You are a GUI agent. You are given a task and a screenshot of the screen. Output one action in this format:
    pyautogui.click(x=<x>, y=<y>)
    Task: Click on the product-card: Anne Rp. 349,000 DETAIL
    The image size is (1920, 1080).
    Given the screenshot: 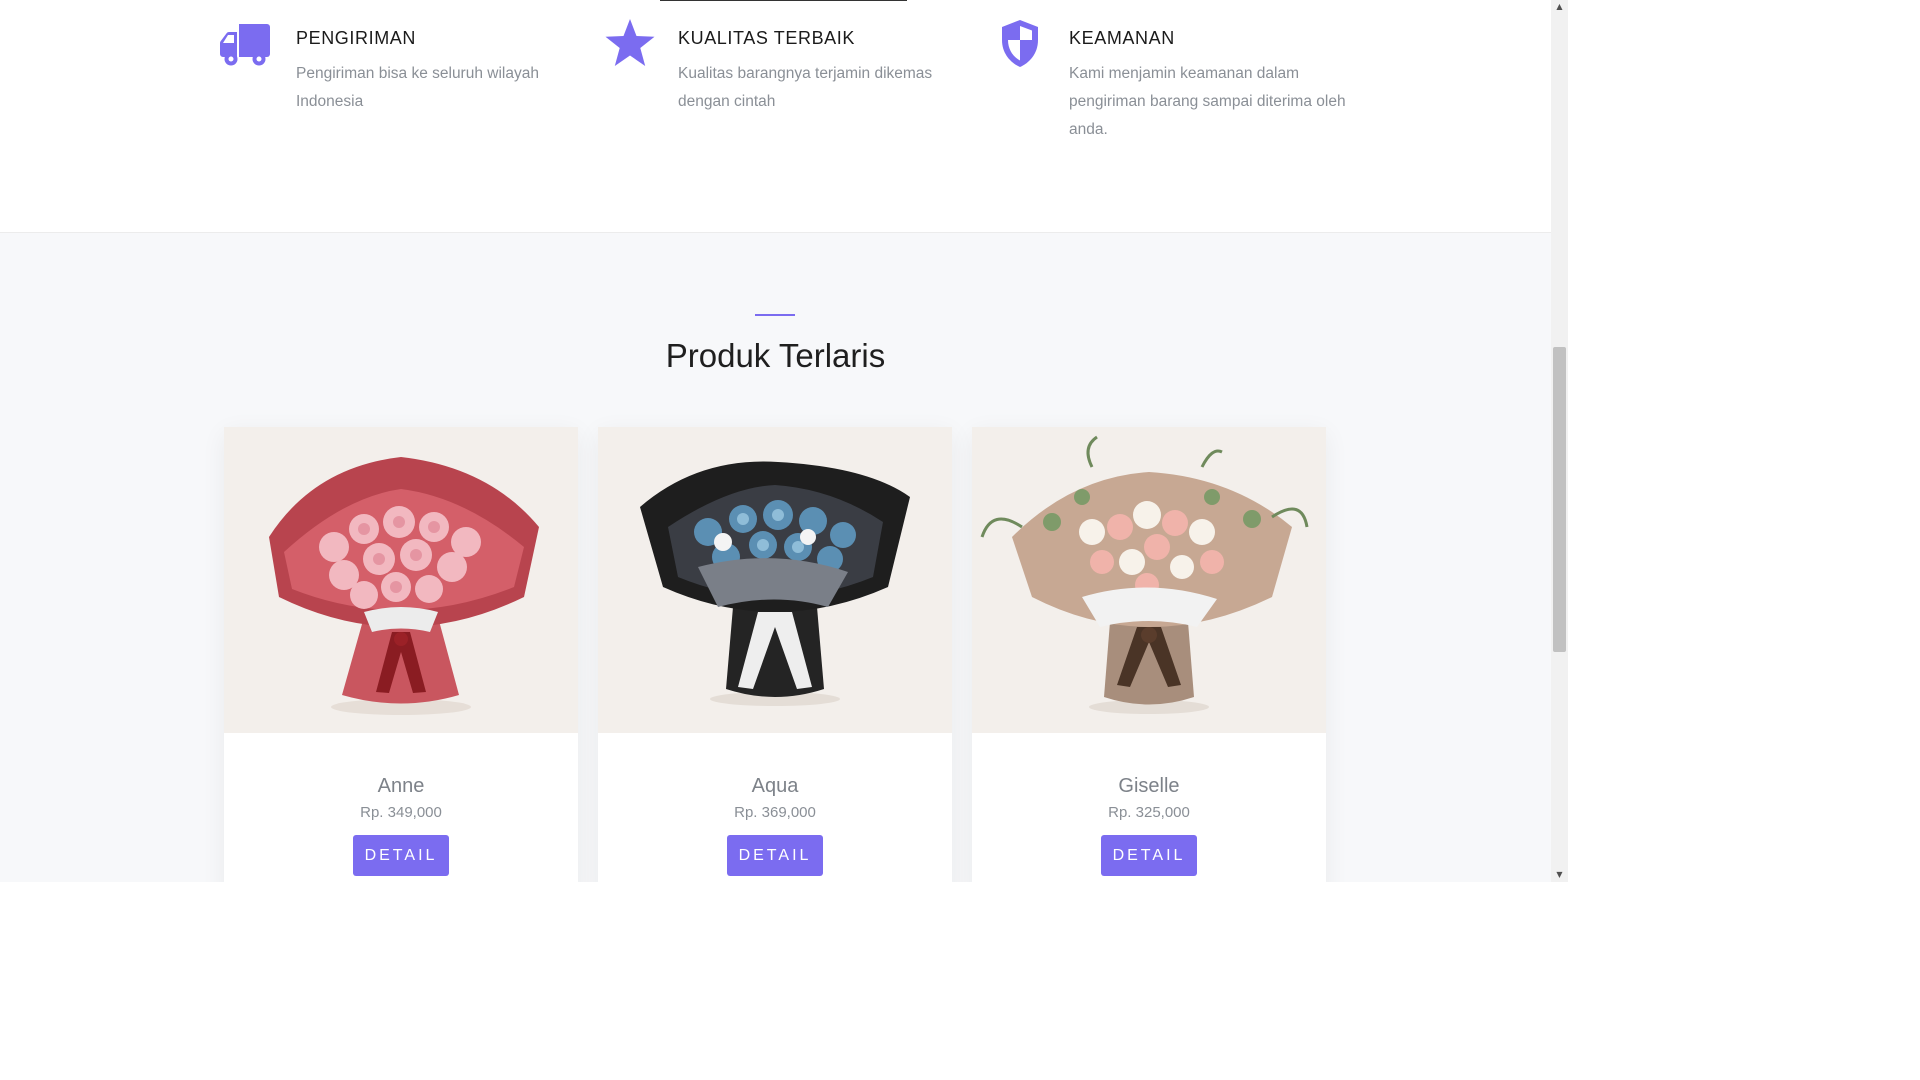 What is the action you would take?
    pyautogui.click(x=401, y=654)
    